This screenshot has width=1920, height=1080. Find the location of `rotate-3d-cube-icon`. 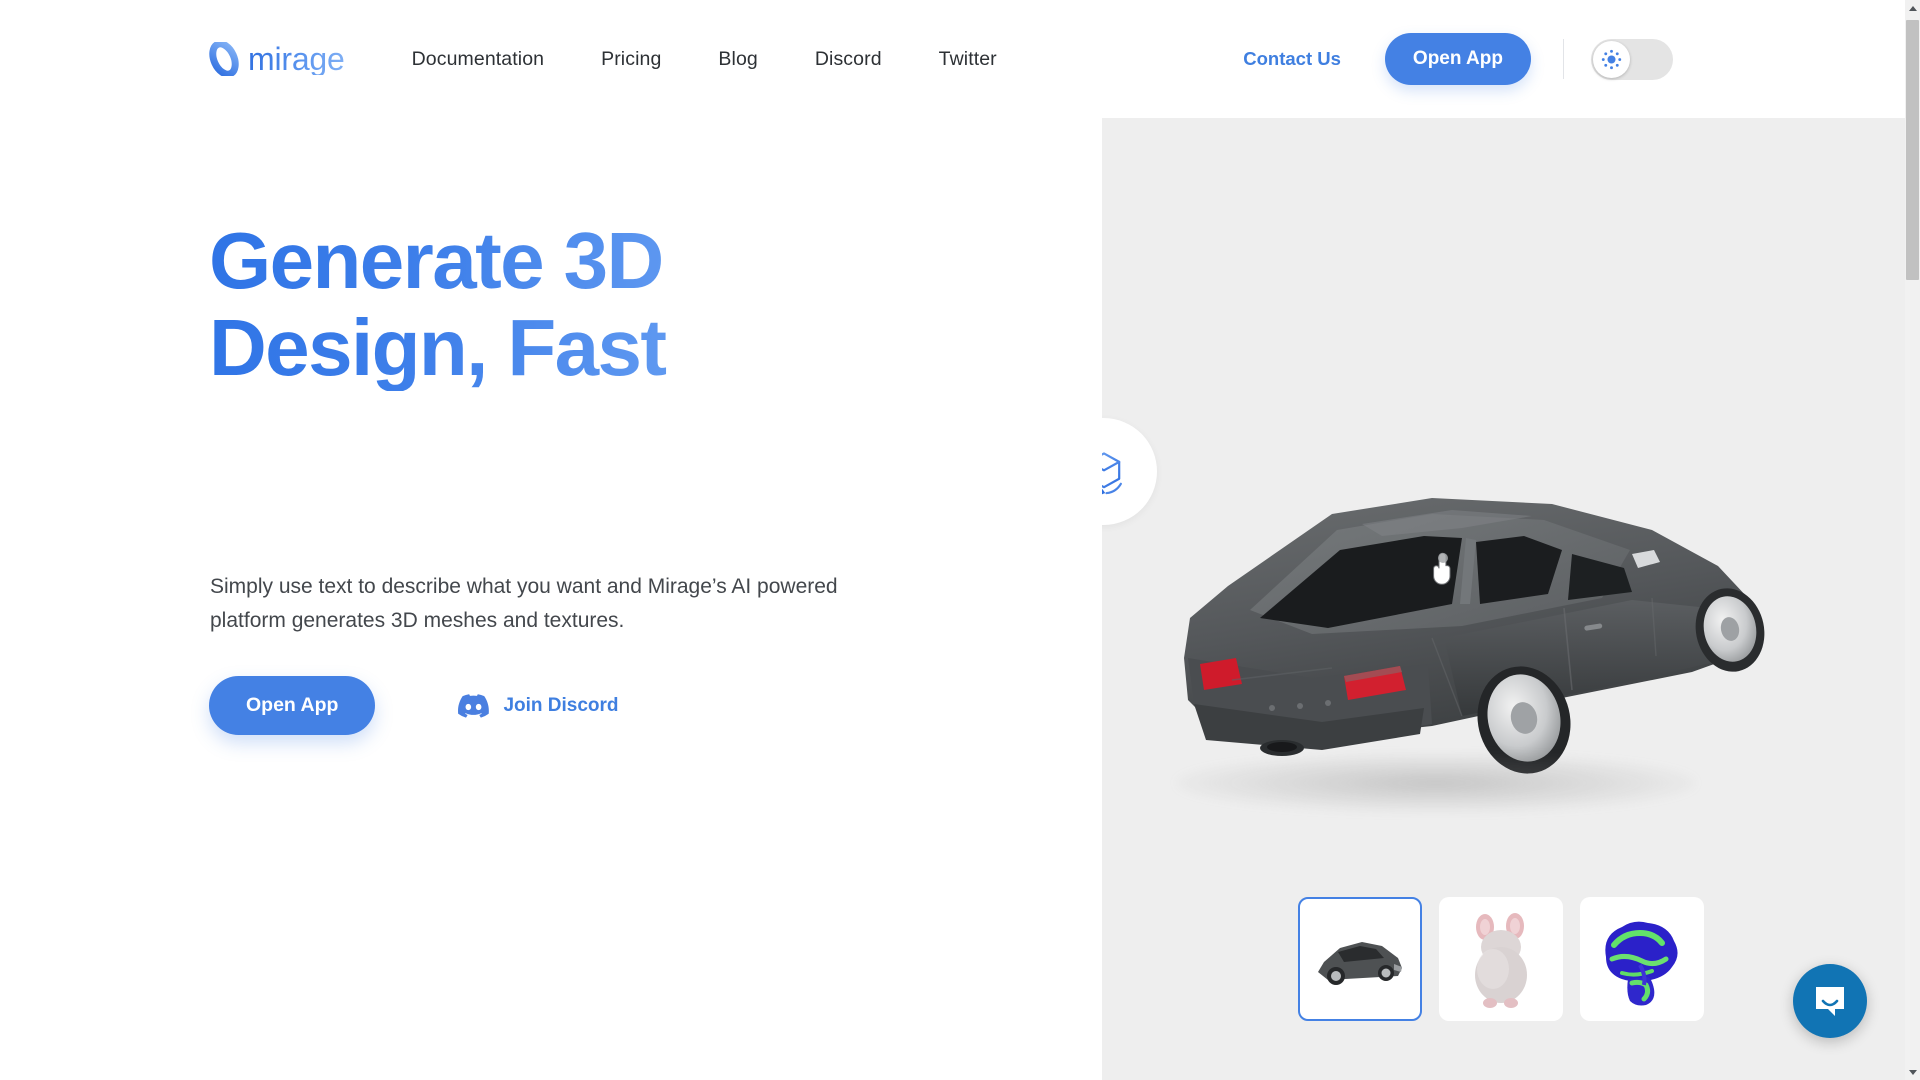

rotate-3d-cube-icon is located at coordinates (1112, 472).